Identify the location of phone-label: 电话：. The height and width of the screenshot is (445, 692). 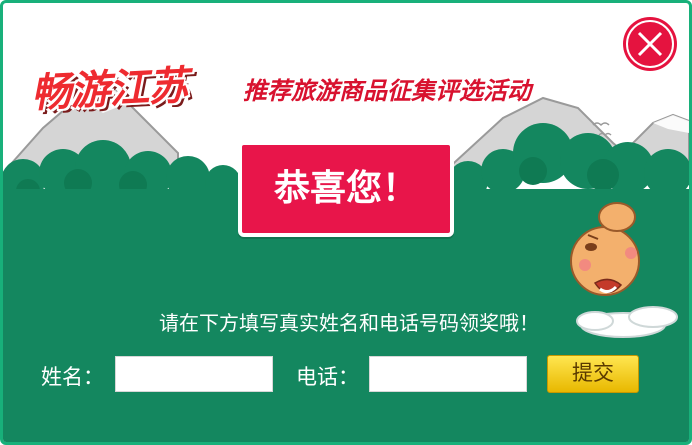
(327, 377).